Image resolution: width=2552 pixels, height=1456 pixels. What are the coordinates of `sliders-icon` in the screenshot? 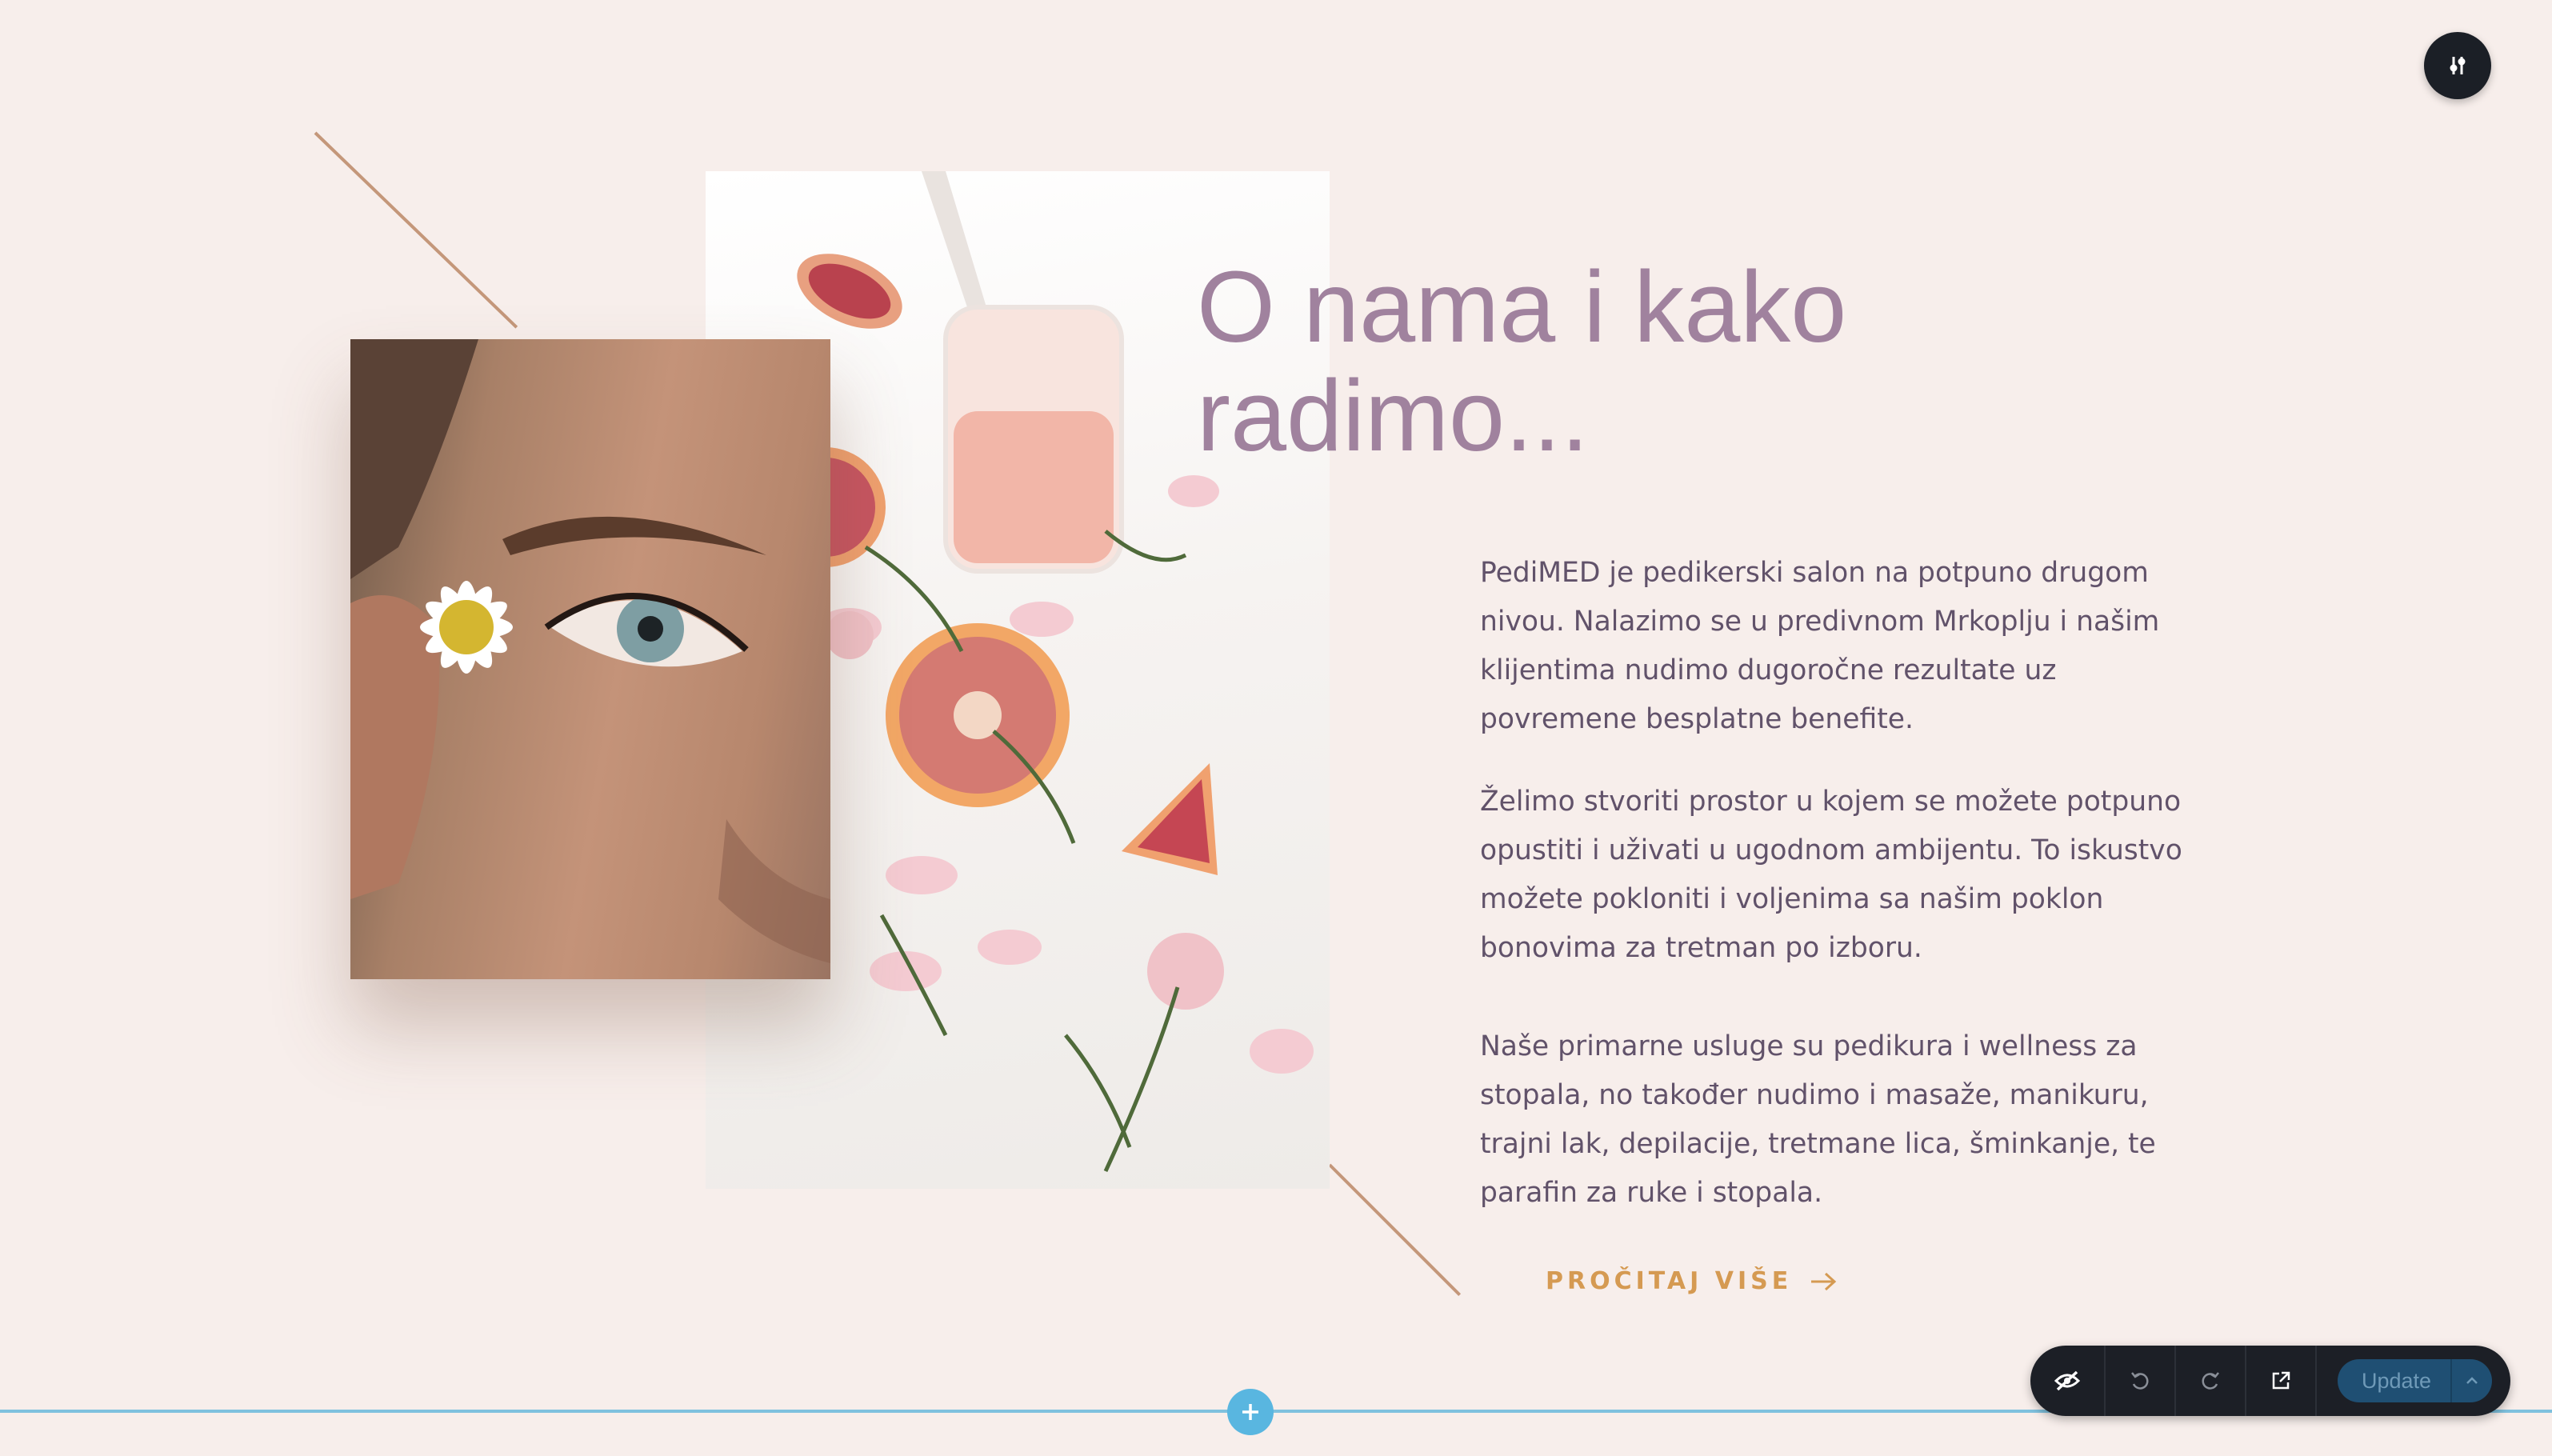 It's located at (2458, 65).